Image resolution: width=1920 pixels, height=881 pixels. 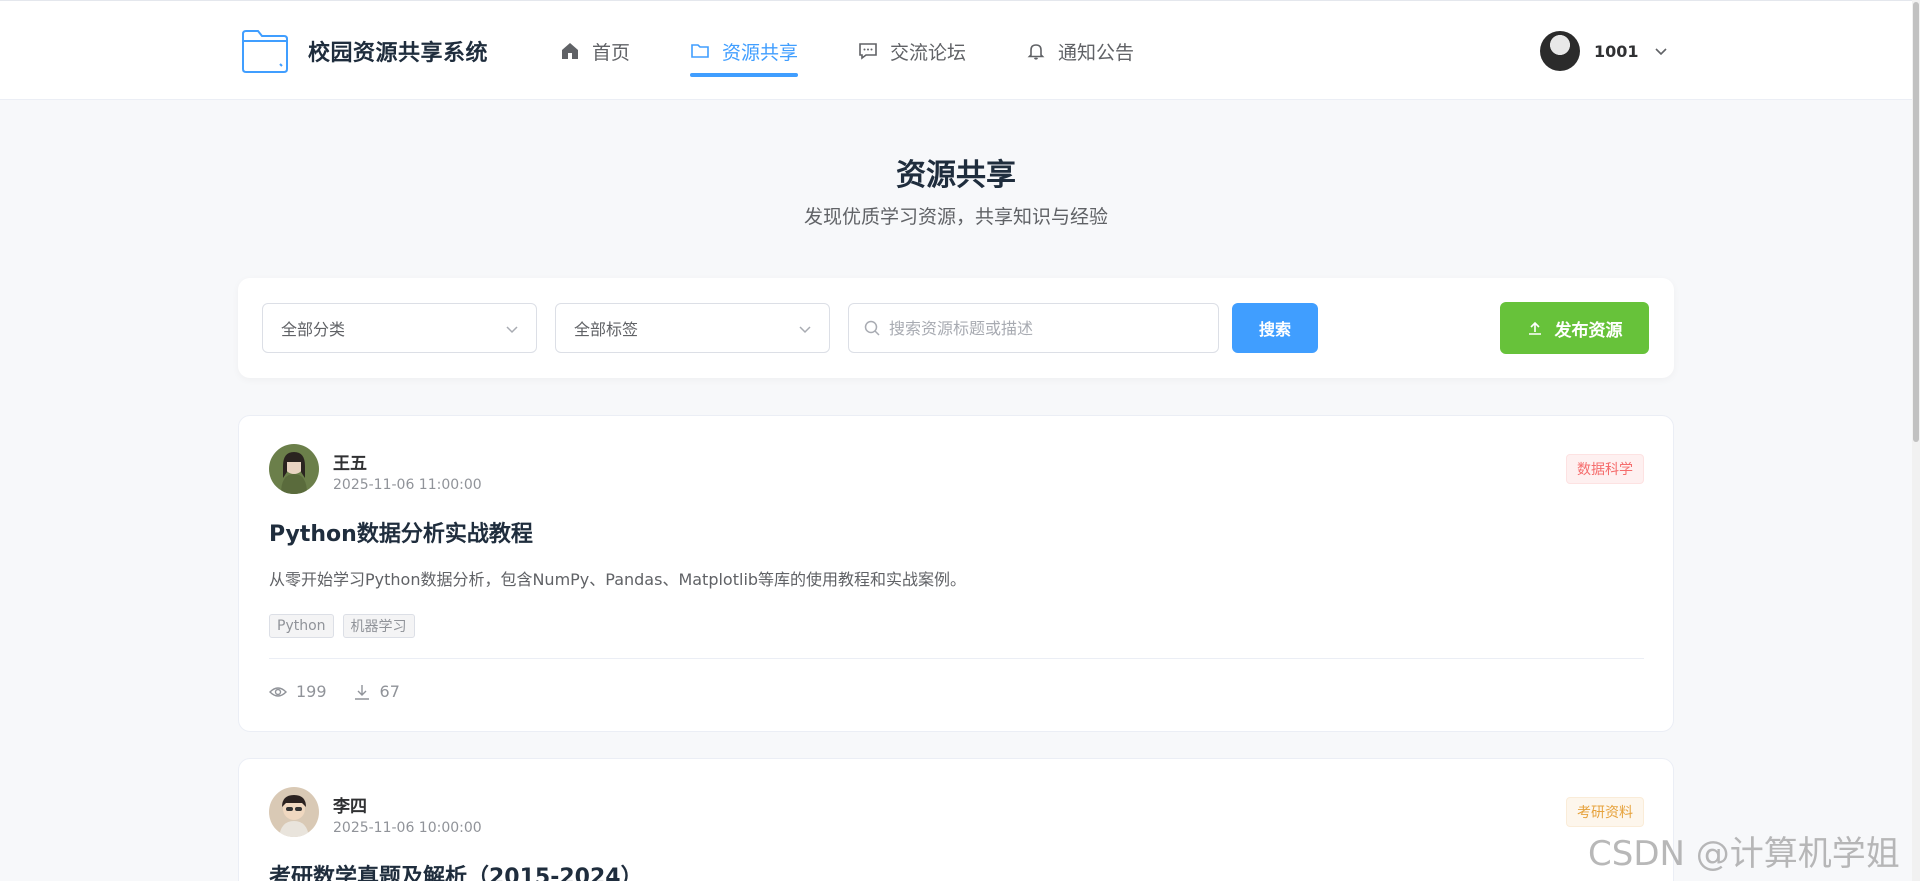 What do you see at coordinates (692, 328) in the screenshot?
I see `tag-select: 全部标签` at bounding box center [692, 328].